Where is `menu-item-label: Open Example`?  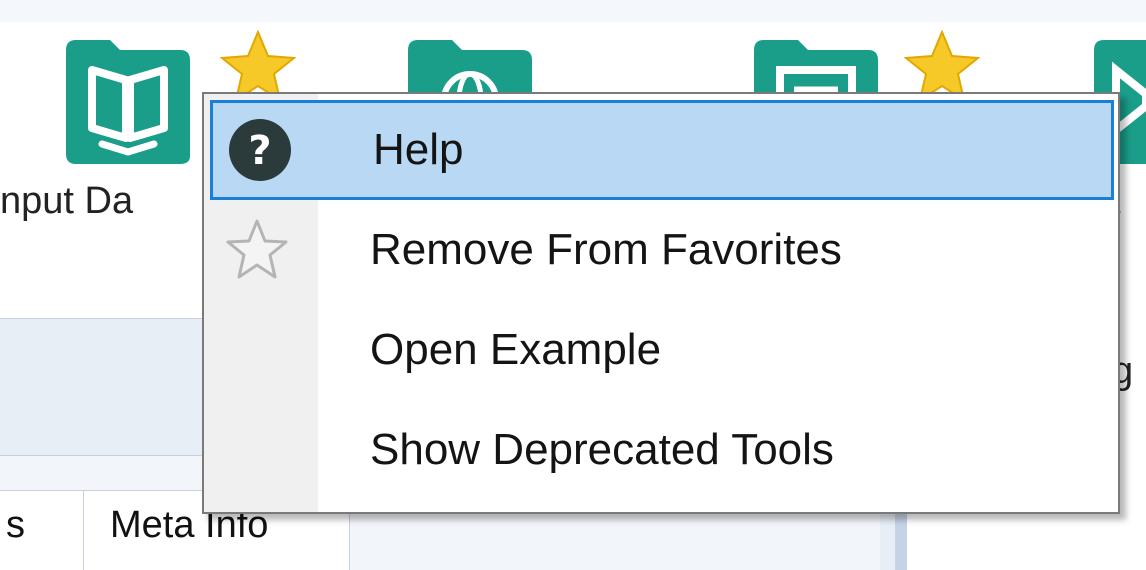
menu-item-label: Open Example is located at coordinates (516, 349).